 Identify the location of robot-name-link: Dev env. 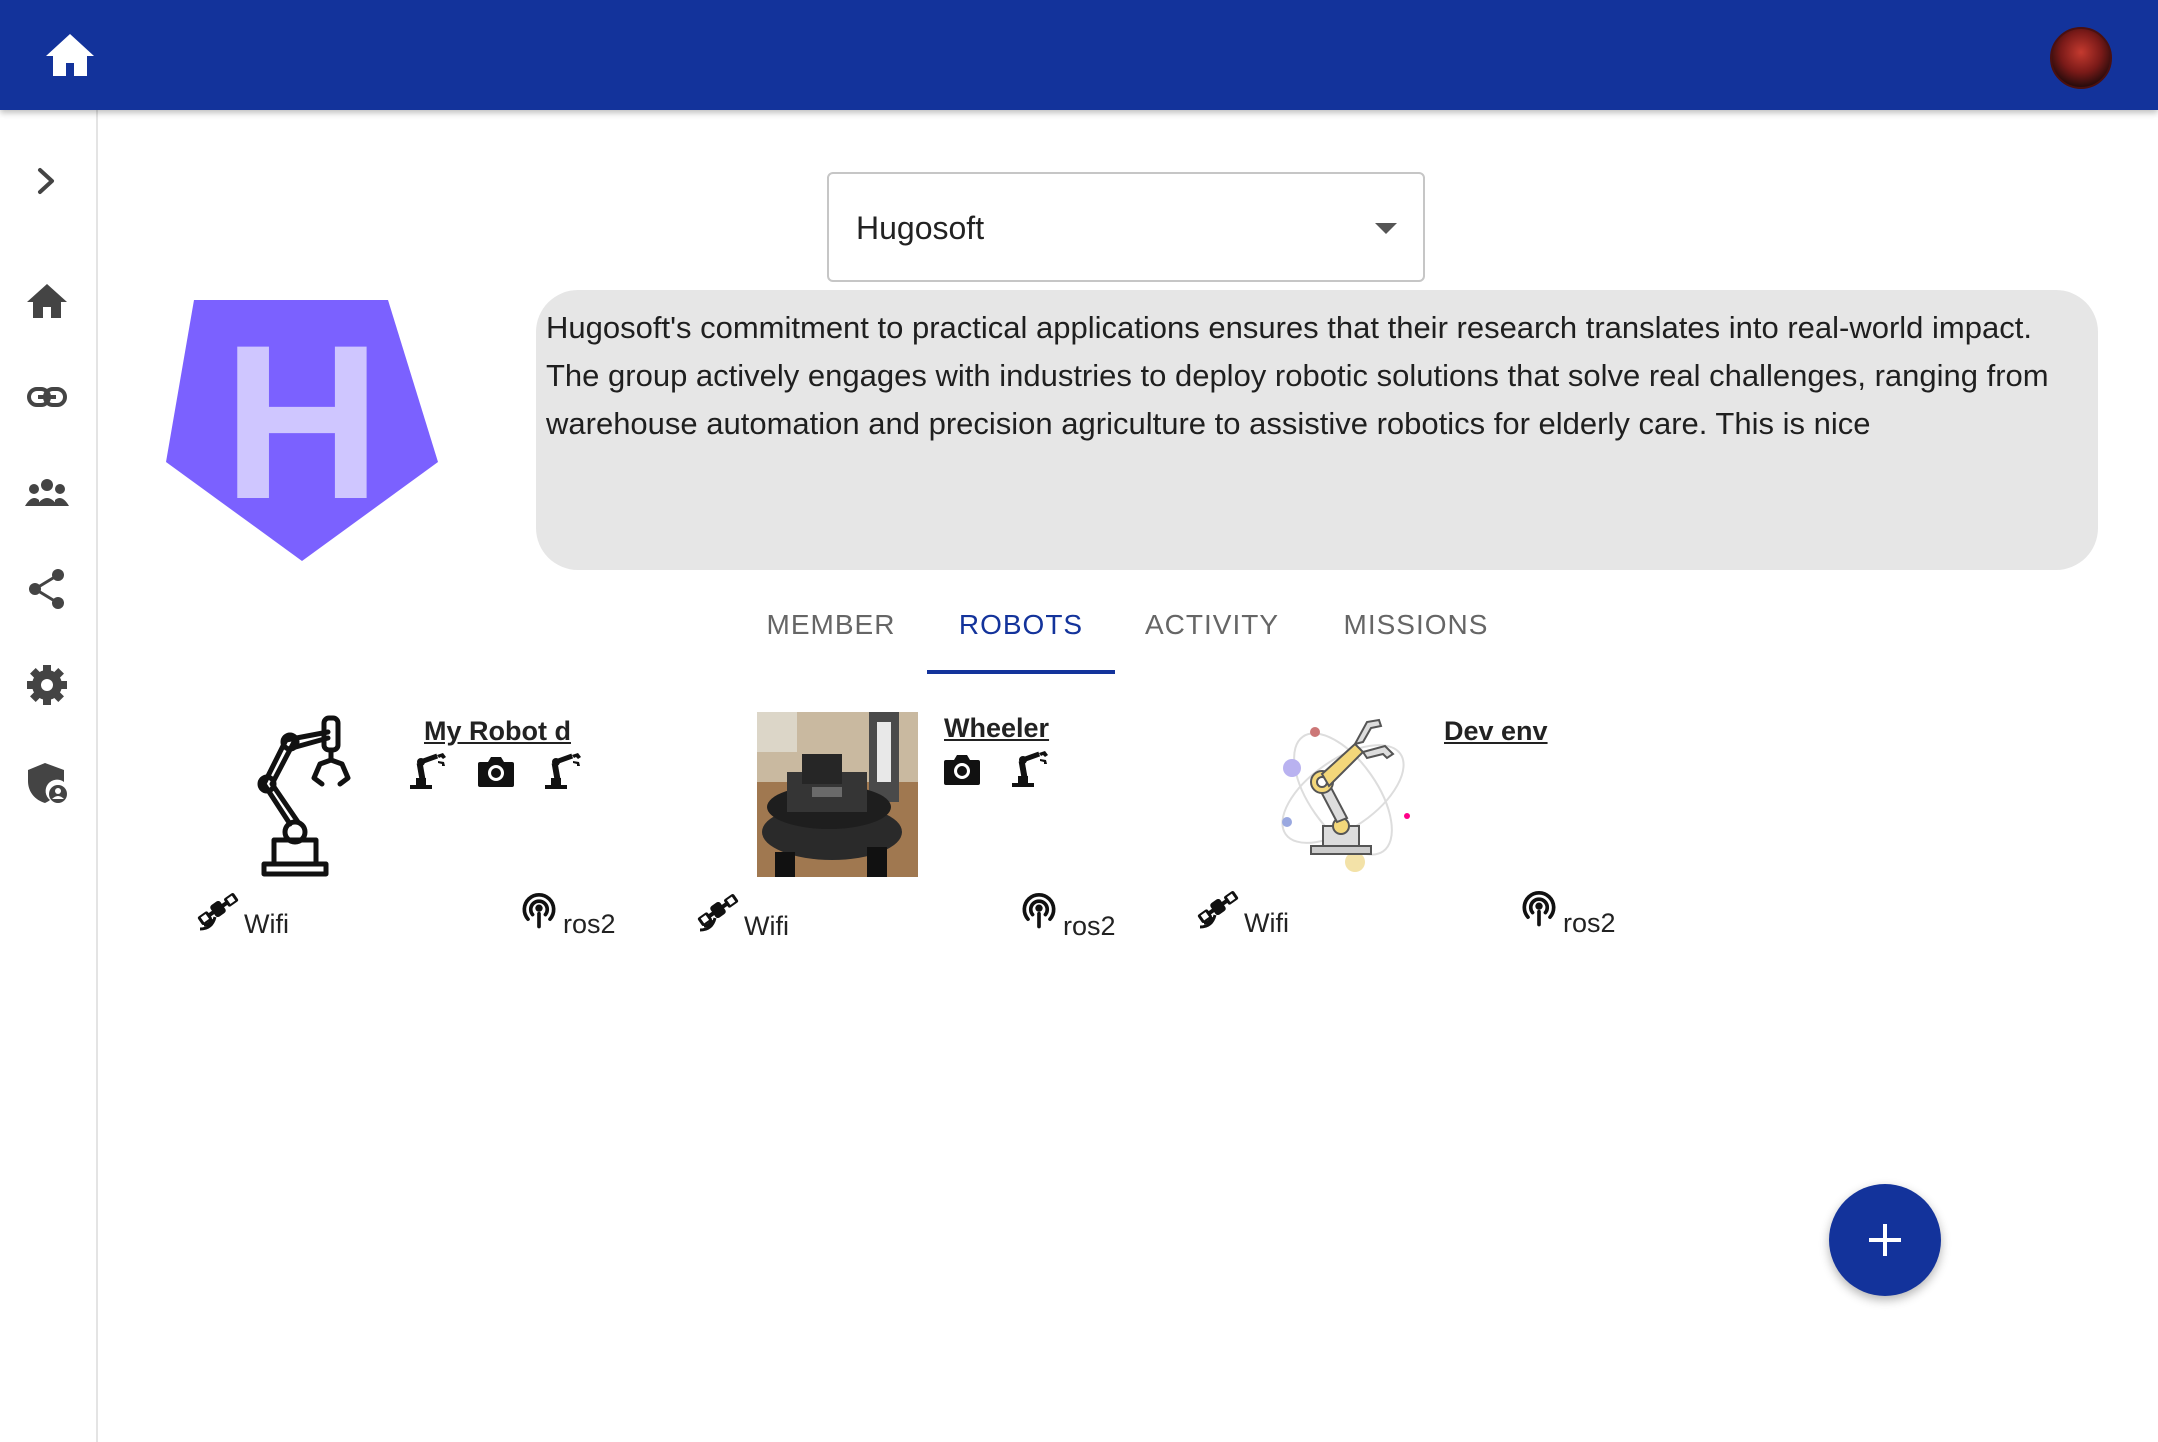
(1496, 731).